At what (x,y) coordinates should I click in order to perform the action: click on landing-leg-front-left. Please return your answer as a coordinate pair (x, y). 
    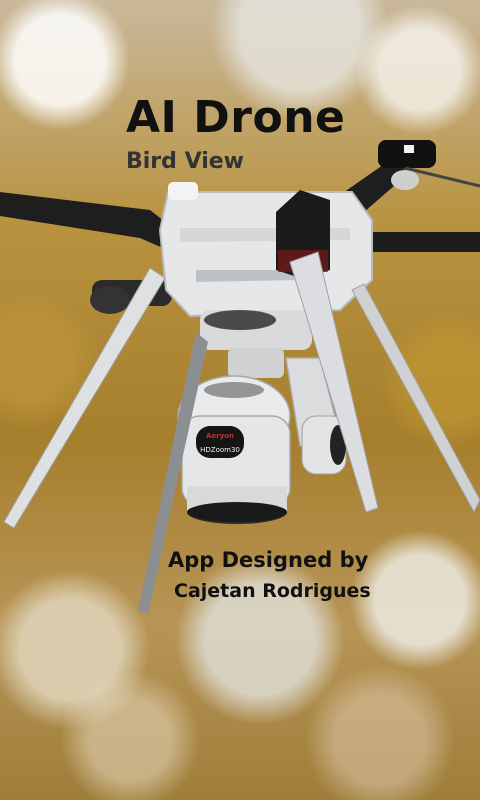
    Looking at the image, I should click on (84, 398).